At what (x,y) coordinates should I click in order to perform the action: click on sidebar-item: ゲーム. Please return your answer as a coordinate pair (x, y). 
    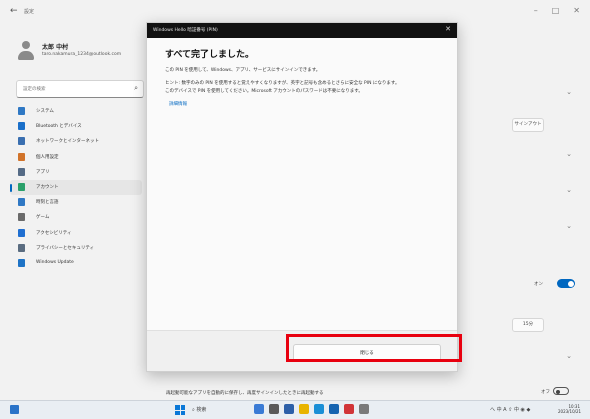
    Looking at the image, I should click on (76, 217).